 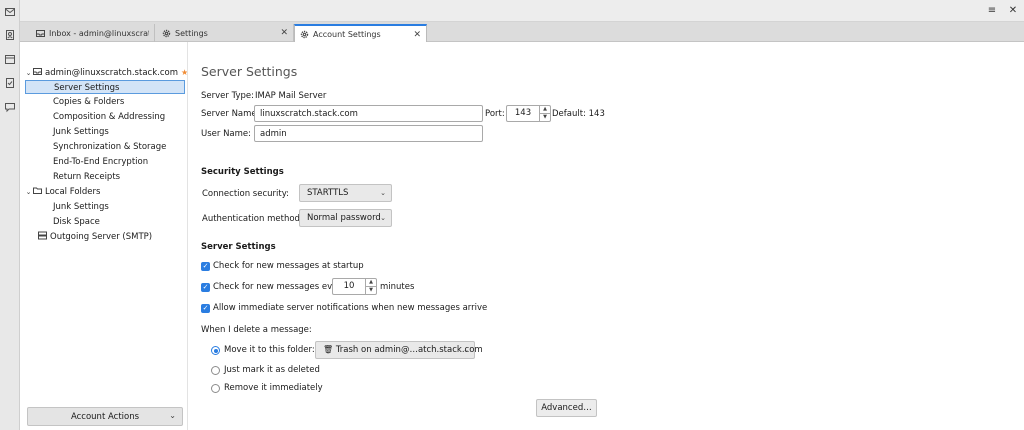 What do you see at coordinates (578, 114) in the screenshot?
I see `port-default-label: Default: 143` at bounding box center [578, 114].